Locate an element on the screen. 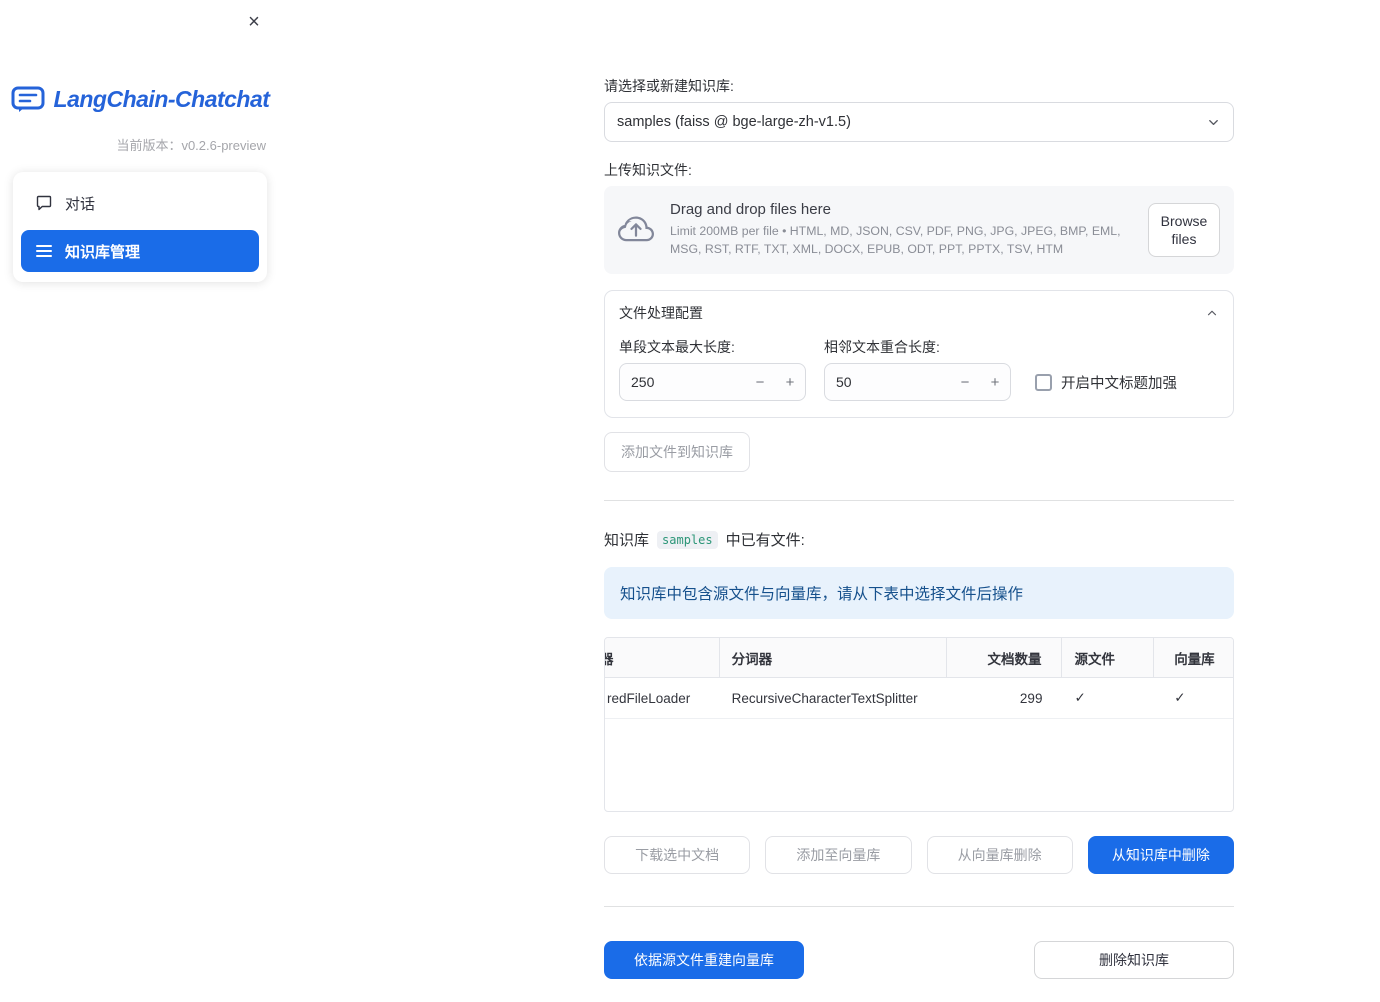 This screenshot has height=1002, width=1380. upload-label: 上传知识文件: is located at coordinates (648, 170).